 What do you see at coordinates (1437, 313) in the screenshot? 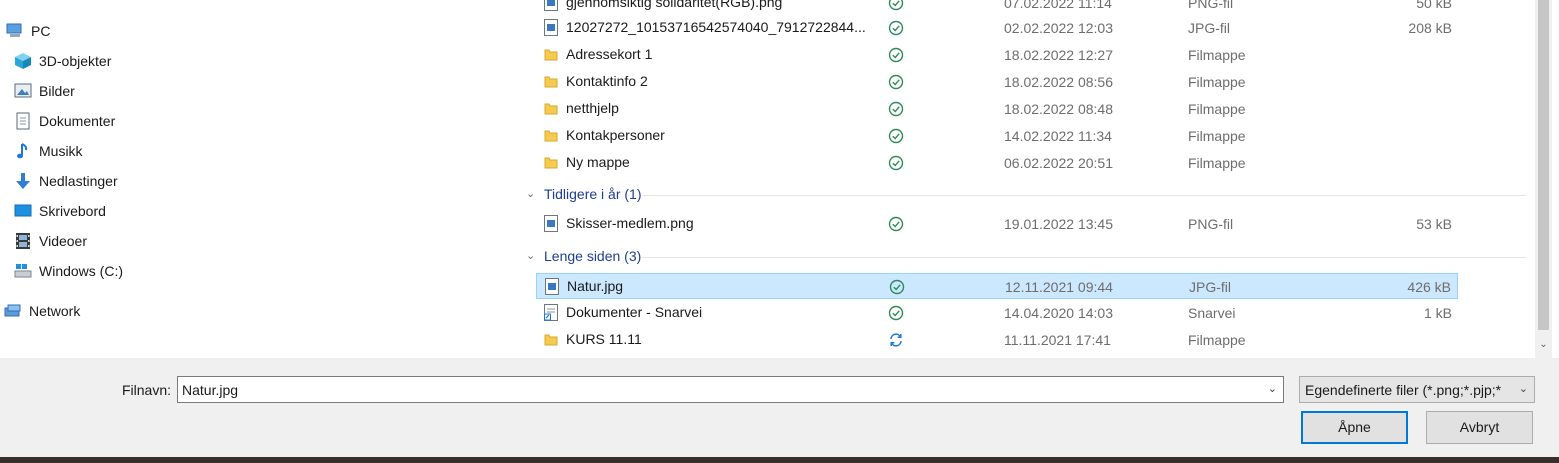
I see `file-size: 1 kB` at bounding box center [1437, 313].